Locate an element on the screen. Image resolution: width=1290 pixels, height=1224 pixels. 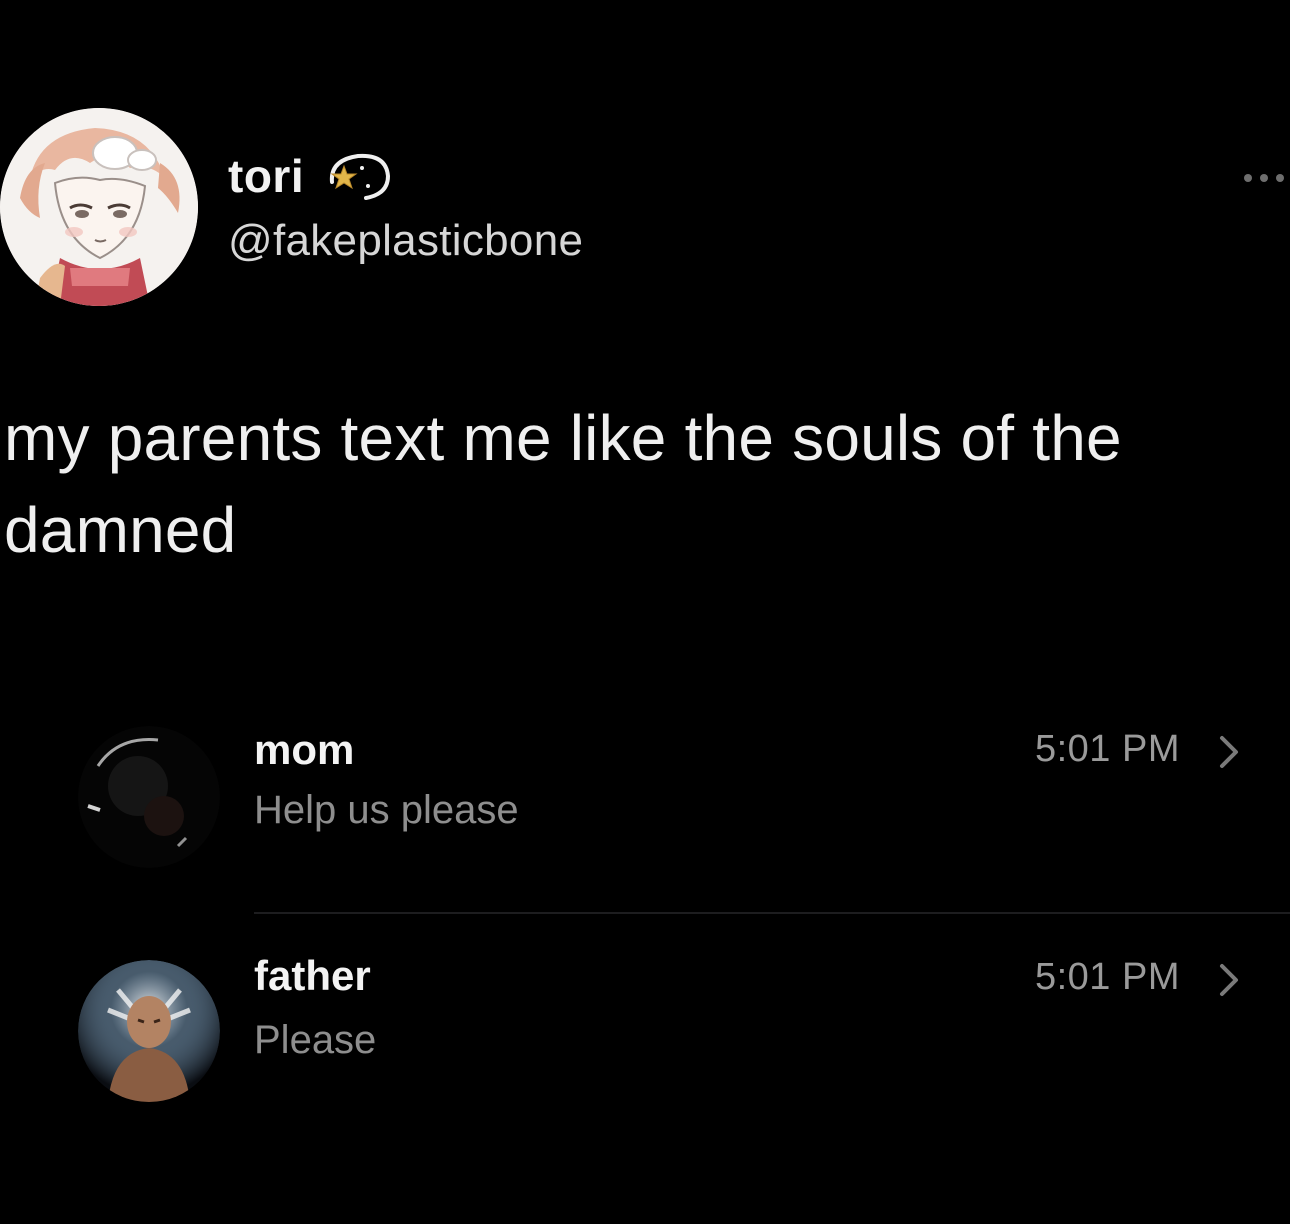
more-icon is located at coordinates (1265, 178).